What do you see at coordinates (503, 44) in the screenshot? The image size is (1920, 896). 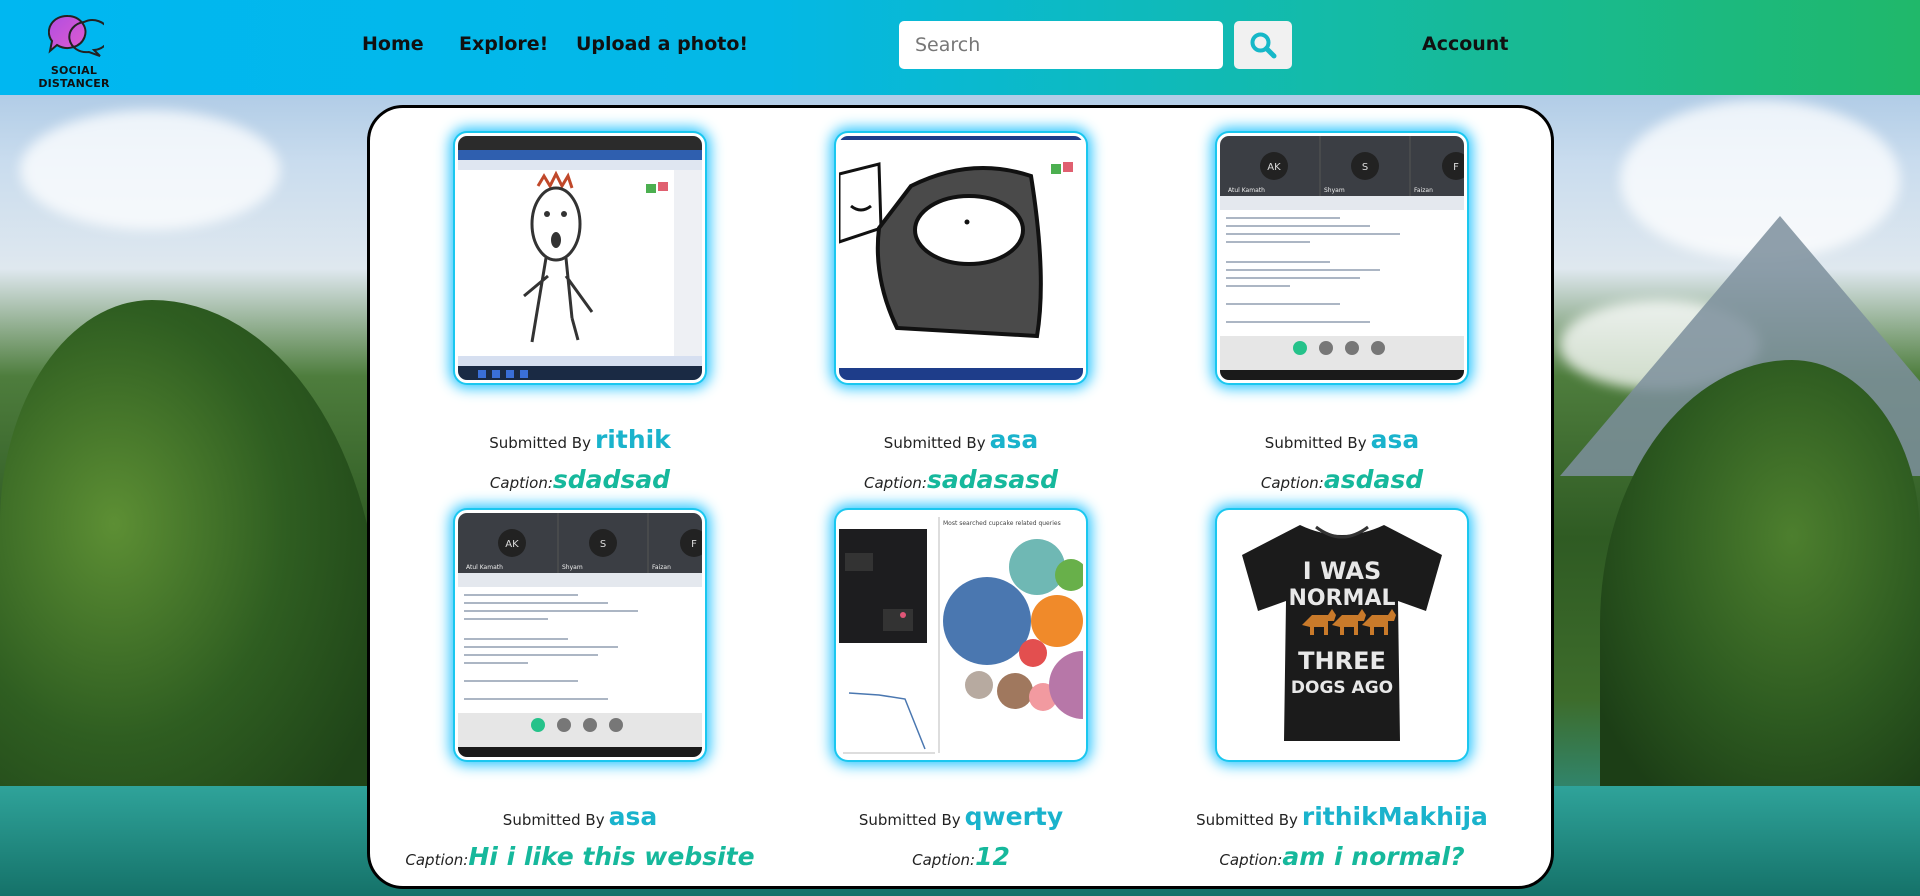 I see `nav-explore-link: Explore!` at bounding box center [503, 44].